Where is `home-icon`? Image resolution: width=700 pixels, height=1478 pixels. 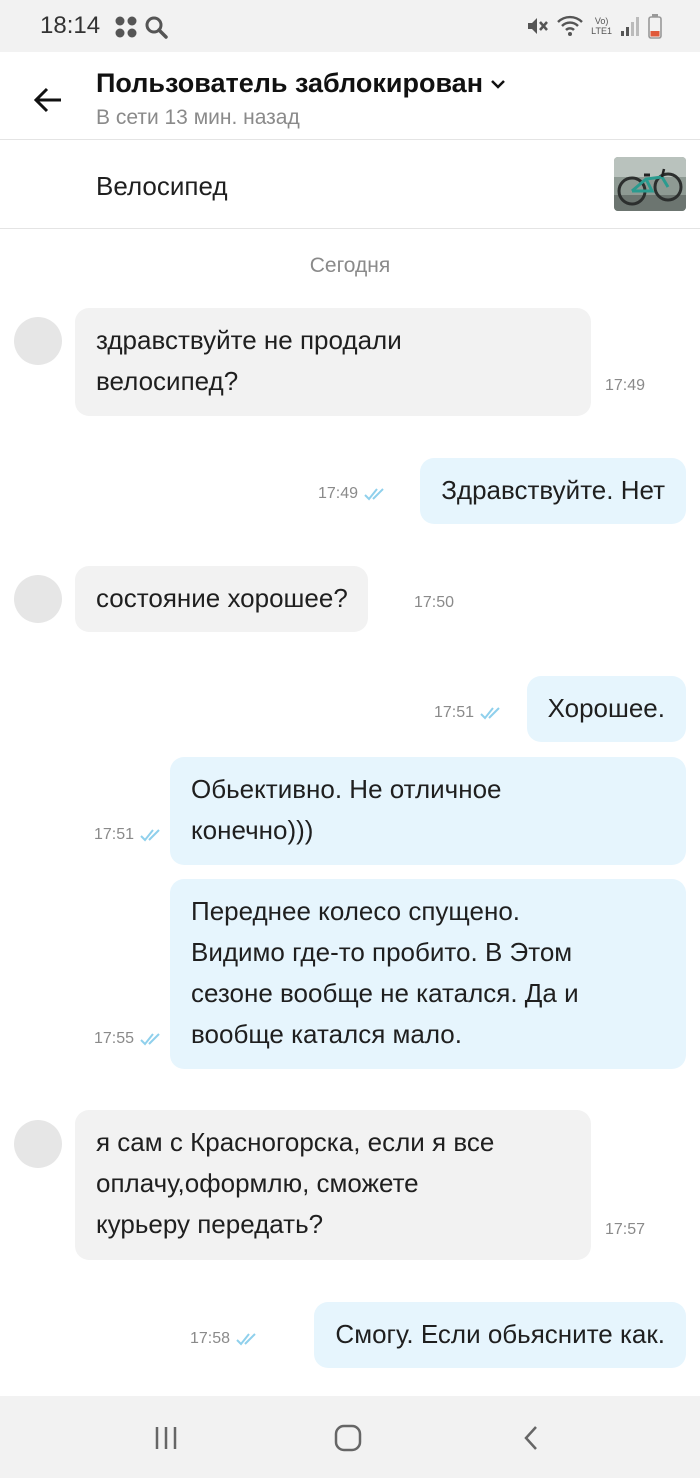 home-icon is located at coordinates (348, 1438).